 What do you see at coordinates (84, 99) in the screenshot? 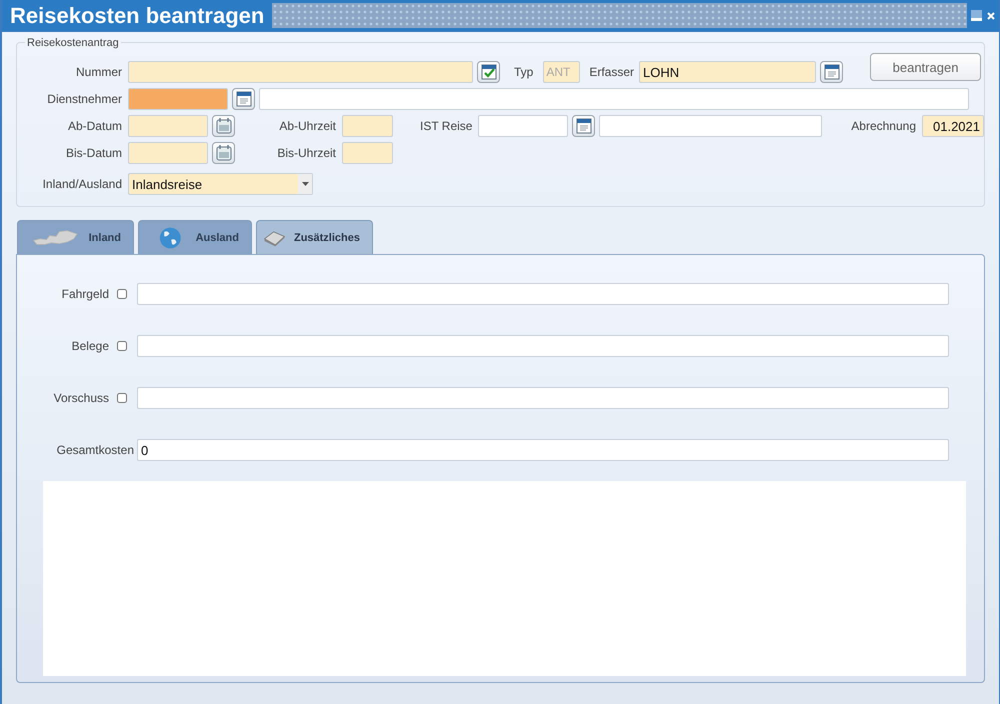
I see `field-label: Dienstnehmer` at bounding box center [84, 99].